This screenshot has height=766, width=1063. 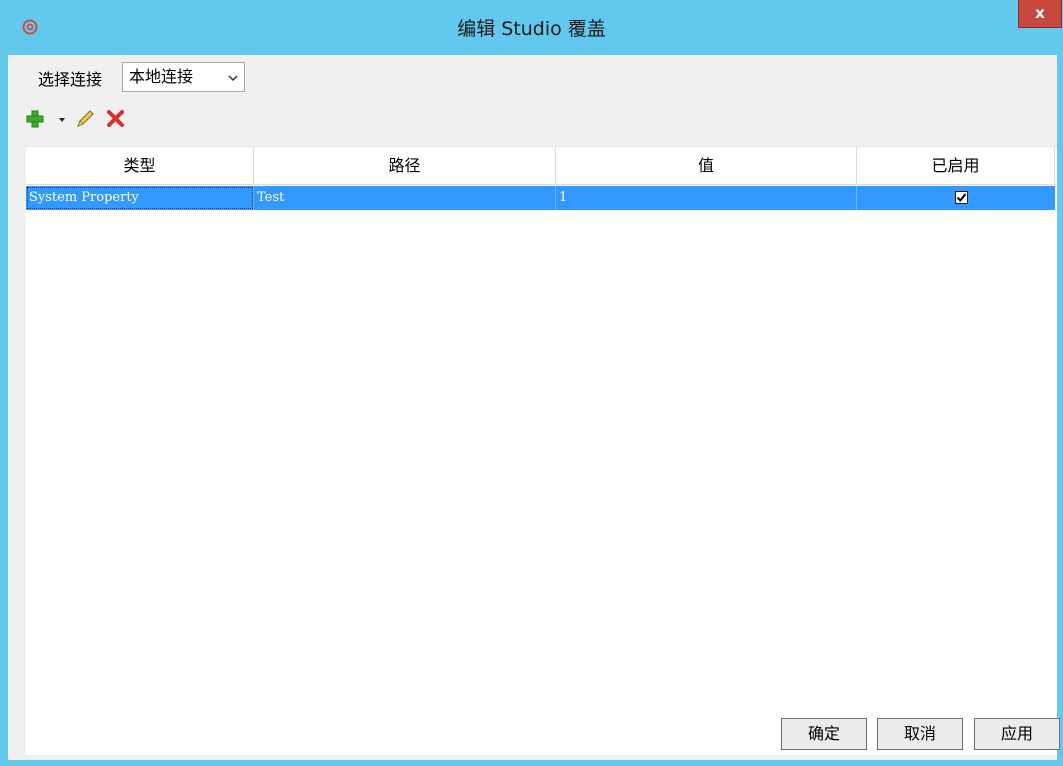 I want to click on title-bar: 编辑 Studio 覆盖 x, so click(x=531, y=27).